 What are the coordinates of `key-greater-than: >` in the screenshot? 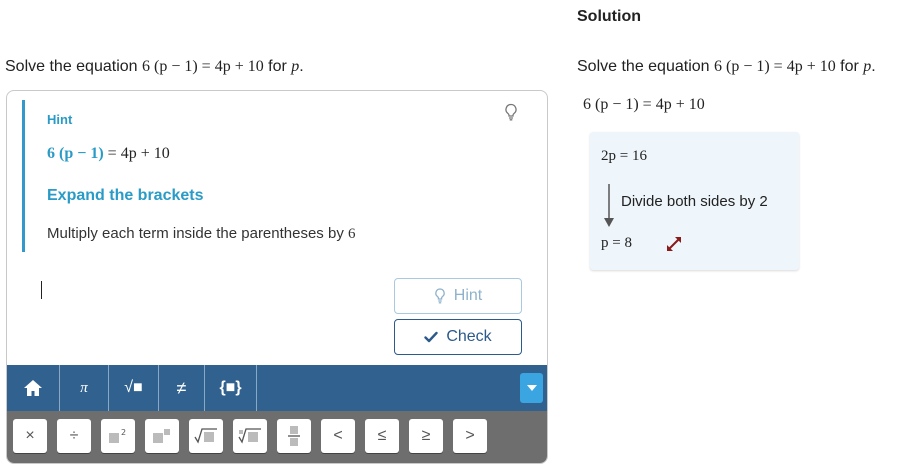 It's located at (470, 436).